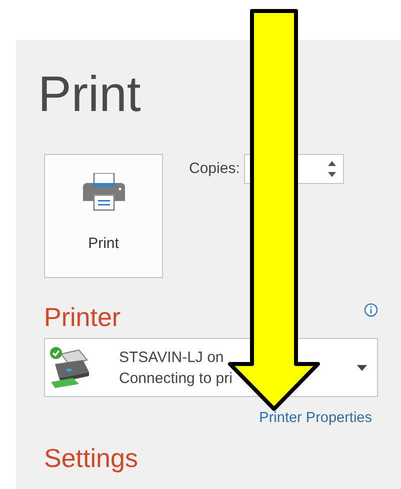 The height and width of the screenshot is (489, 401). Describe the element at coordinates (70, 368) in the screenshot. I see `network-printer-icon` at that location.